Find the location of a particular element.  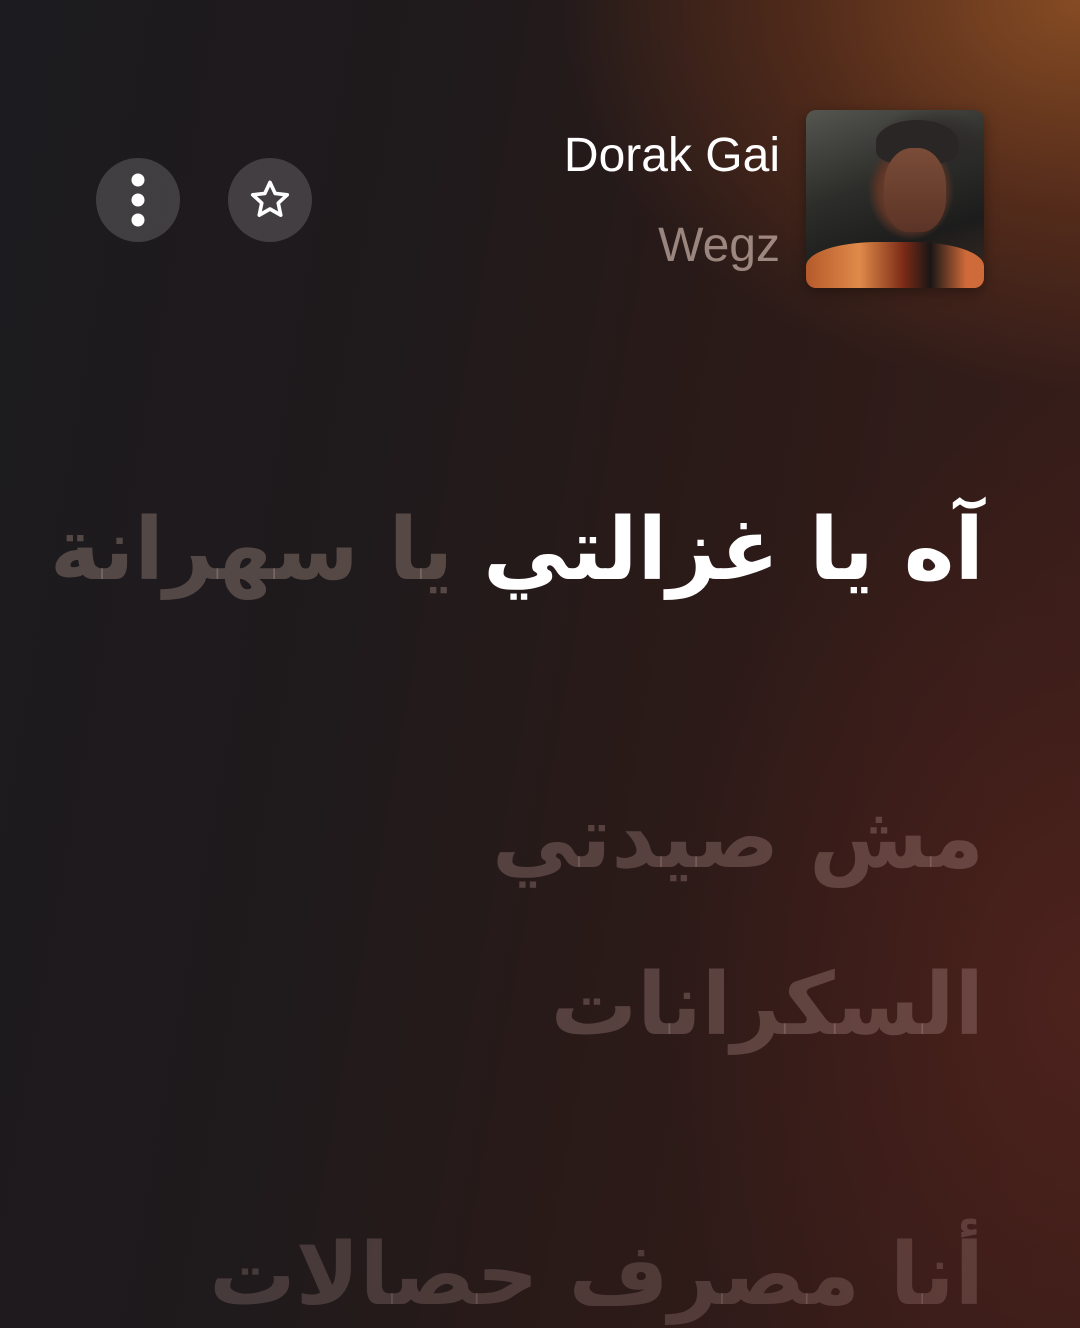

more-vertical-icon is located at coordinates (138, 200).